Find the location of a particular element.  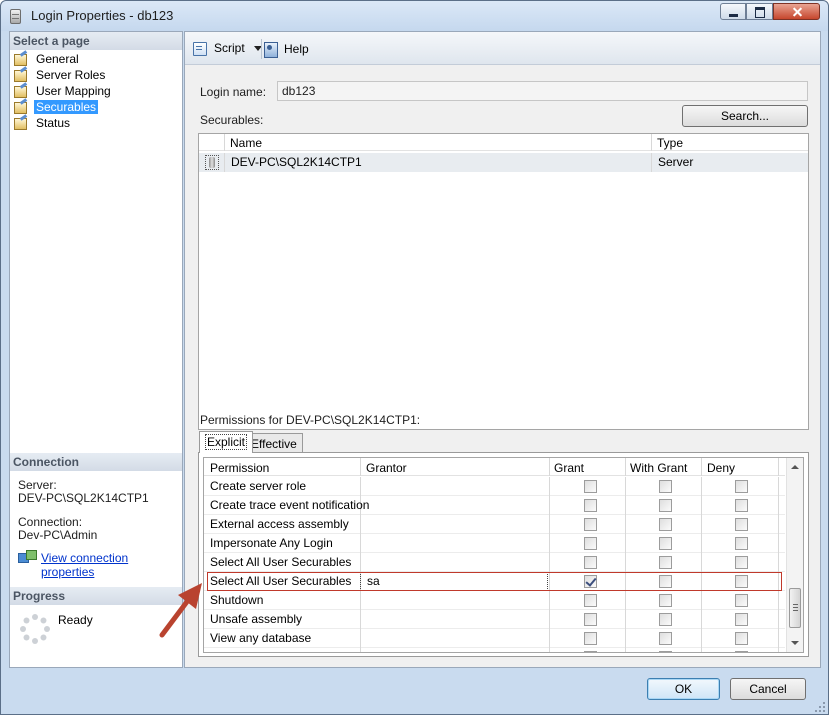

table-row: DEV-PC\SQL2K14CTP1 Server is located at coordinates (503, 162).